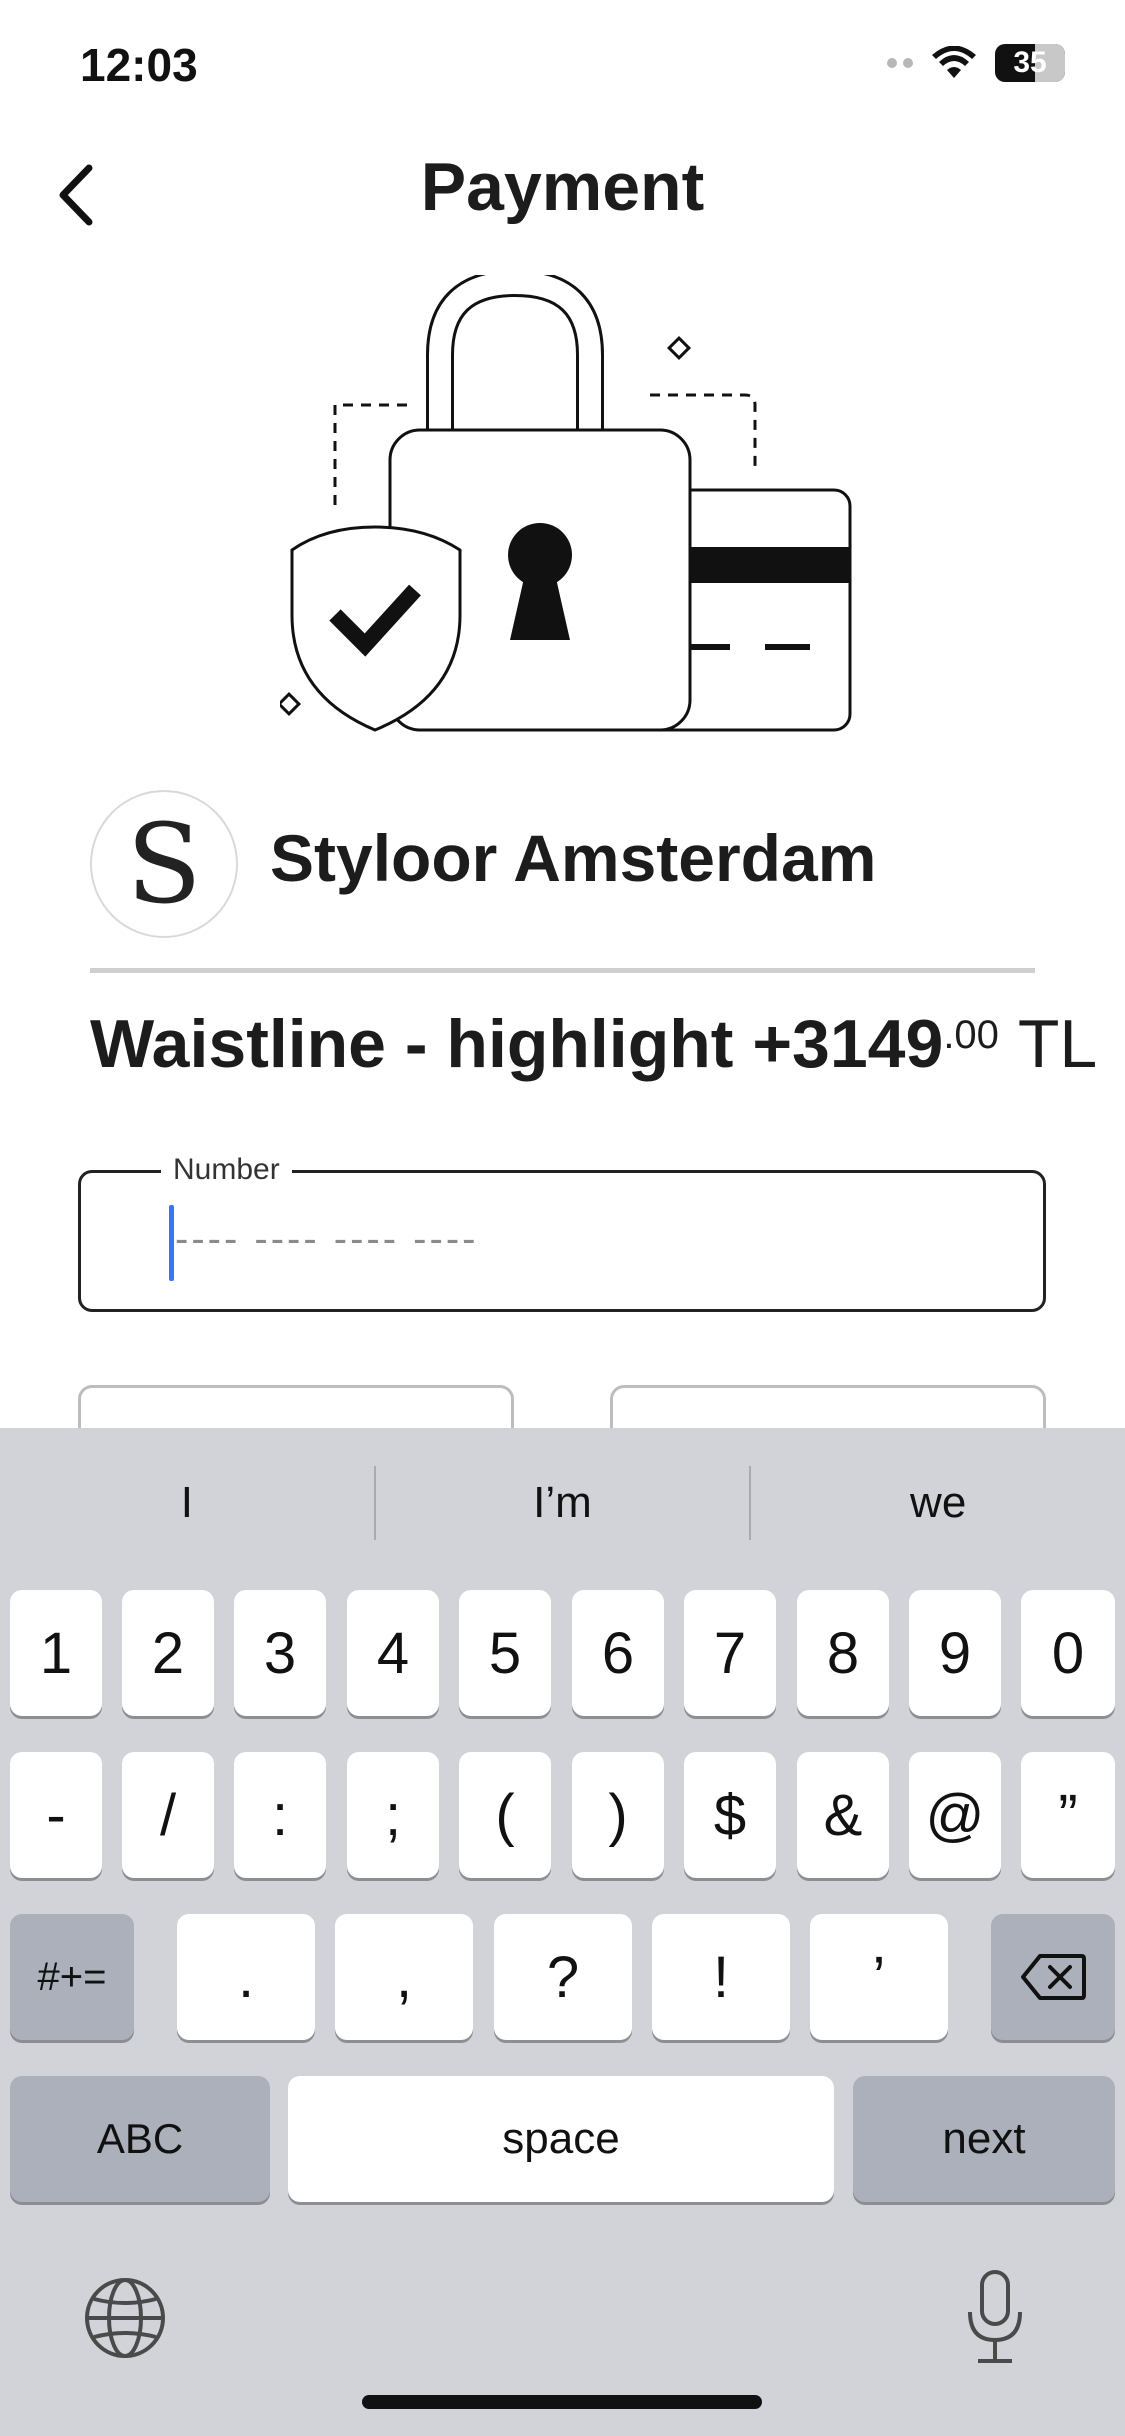 The height and width of the screenshot is (2436, 1125). What do you see at coordinates (280, 1815) in the screenshot?
I see `key-colon: :` at bounding box center [280, 1815].